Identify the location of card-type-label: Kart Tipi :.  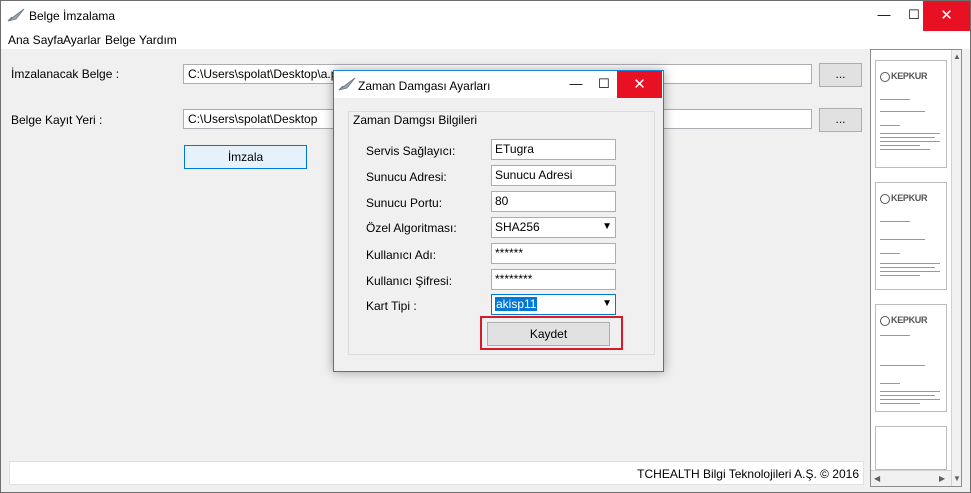
(391, 306).